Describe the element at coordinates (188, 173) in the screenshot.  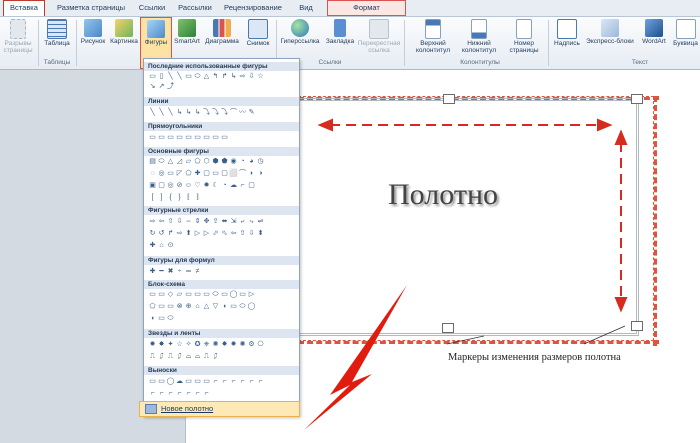
I see `shape-icon: ⬠` at that location.